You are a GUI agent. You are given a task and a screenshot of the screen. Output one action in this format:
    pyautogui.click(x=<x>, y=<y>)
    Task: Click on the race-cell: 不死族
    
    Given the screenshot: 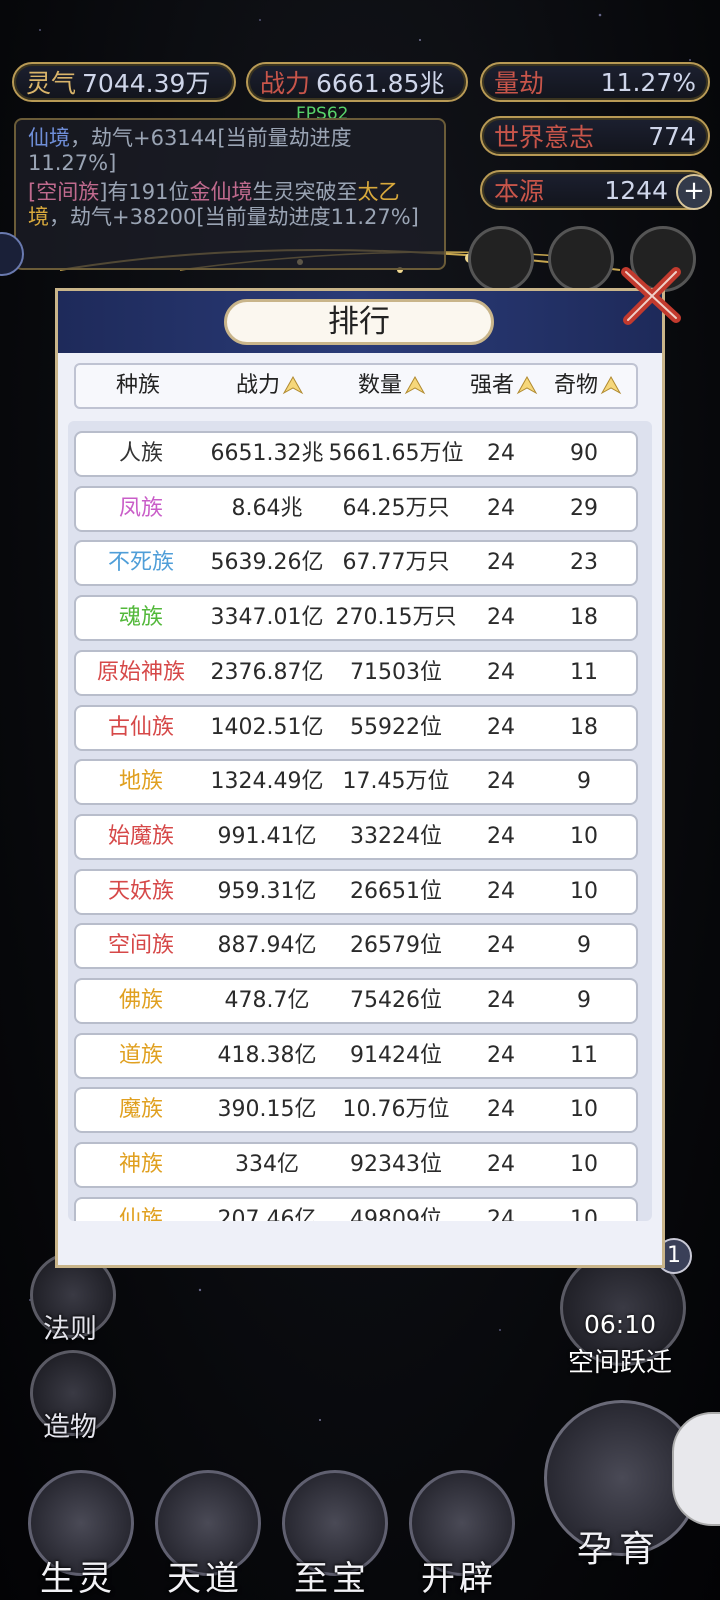 What is the action you would take?
    pyautogui.click(x=140, y=563)
    